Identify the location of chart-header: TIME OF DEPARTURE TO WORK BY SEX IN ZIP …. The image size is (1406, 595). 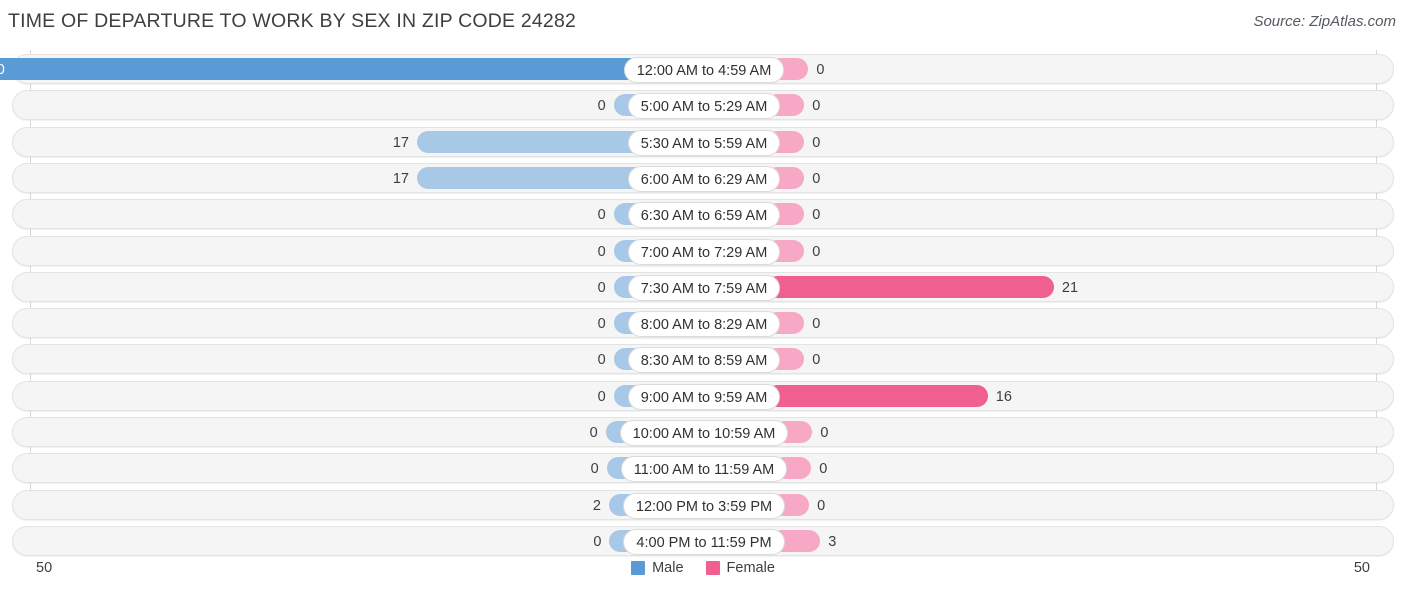
(703, 22).